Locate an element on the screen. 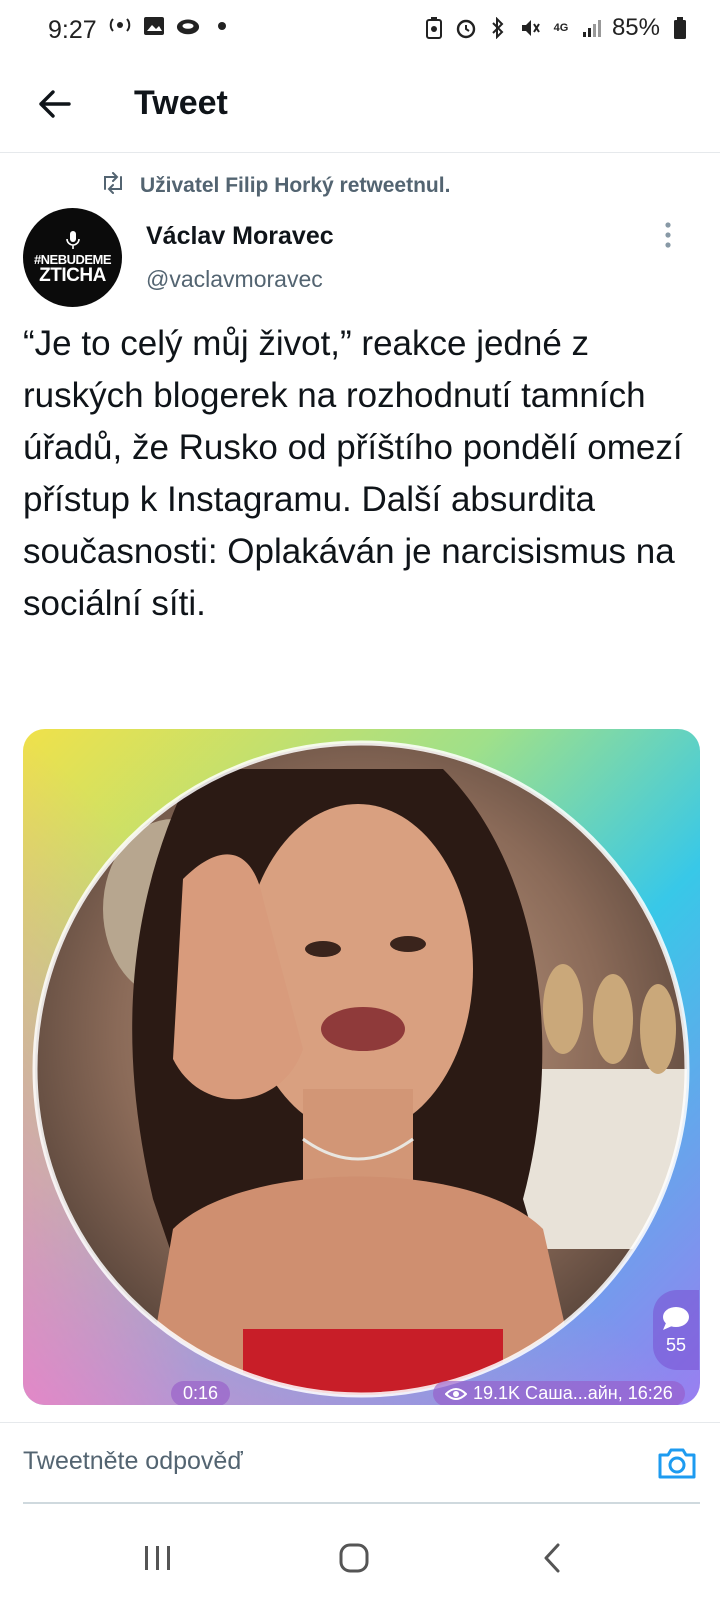 The height and width of the screenshot is (1600, 720). back-button is located at coordinates (54, 106).